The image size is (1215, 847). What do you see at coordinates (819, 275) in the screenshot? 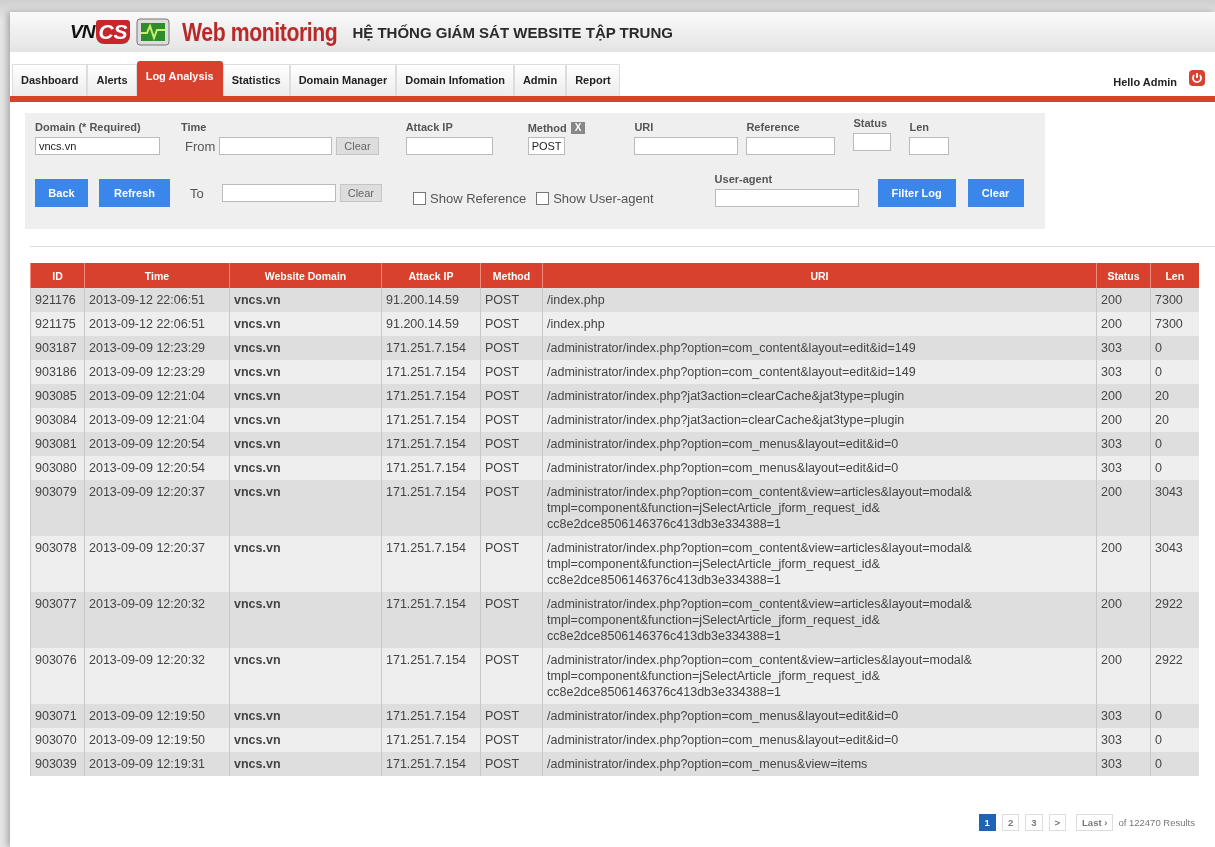
I see `column-header: URI` at bounding box center [819, 275].